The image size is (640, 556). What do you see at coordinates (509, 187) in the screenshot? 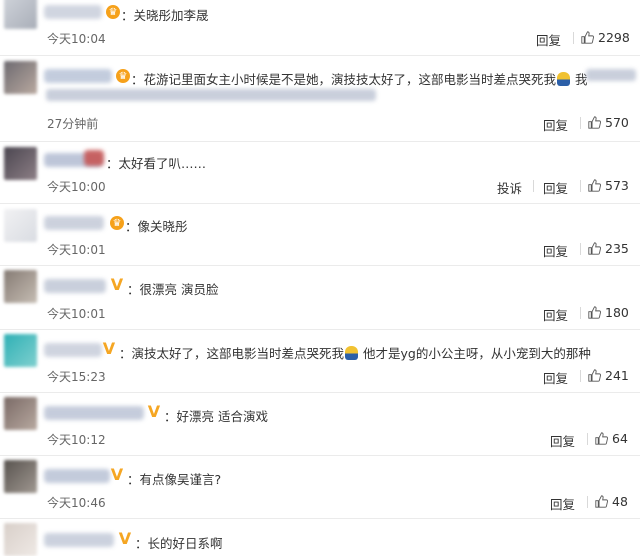
I see `report-button: 投诉` at bounding box center [509, 187].